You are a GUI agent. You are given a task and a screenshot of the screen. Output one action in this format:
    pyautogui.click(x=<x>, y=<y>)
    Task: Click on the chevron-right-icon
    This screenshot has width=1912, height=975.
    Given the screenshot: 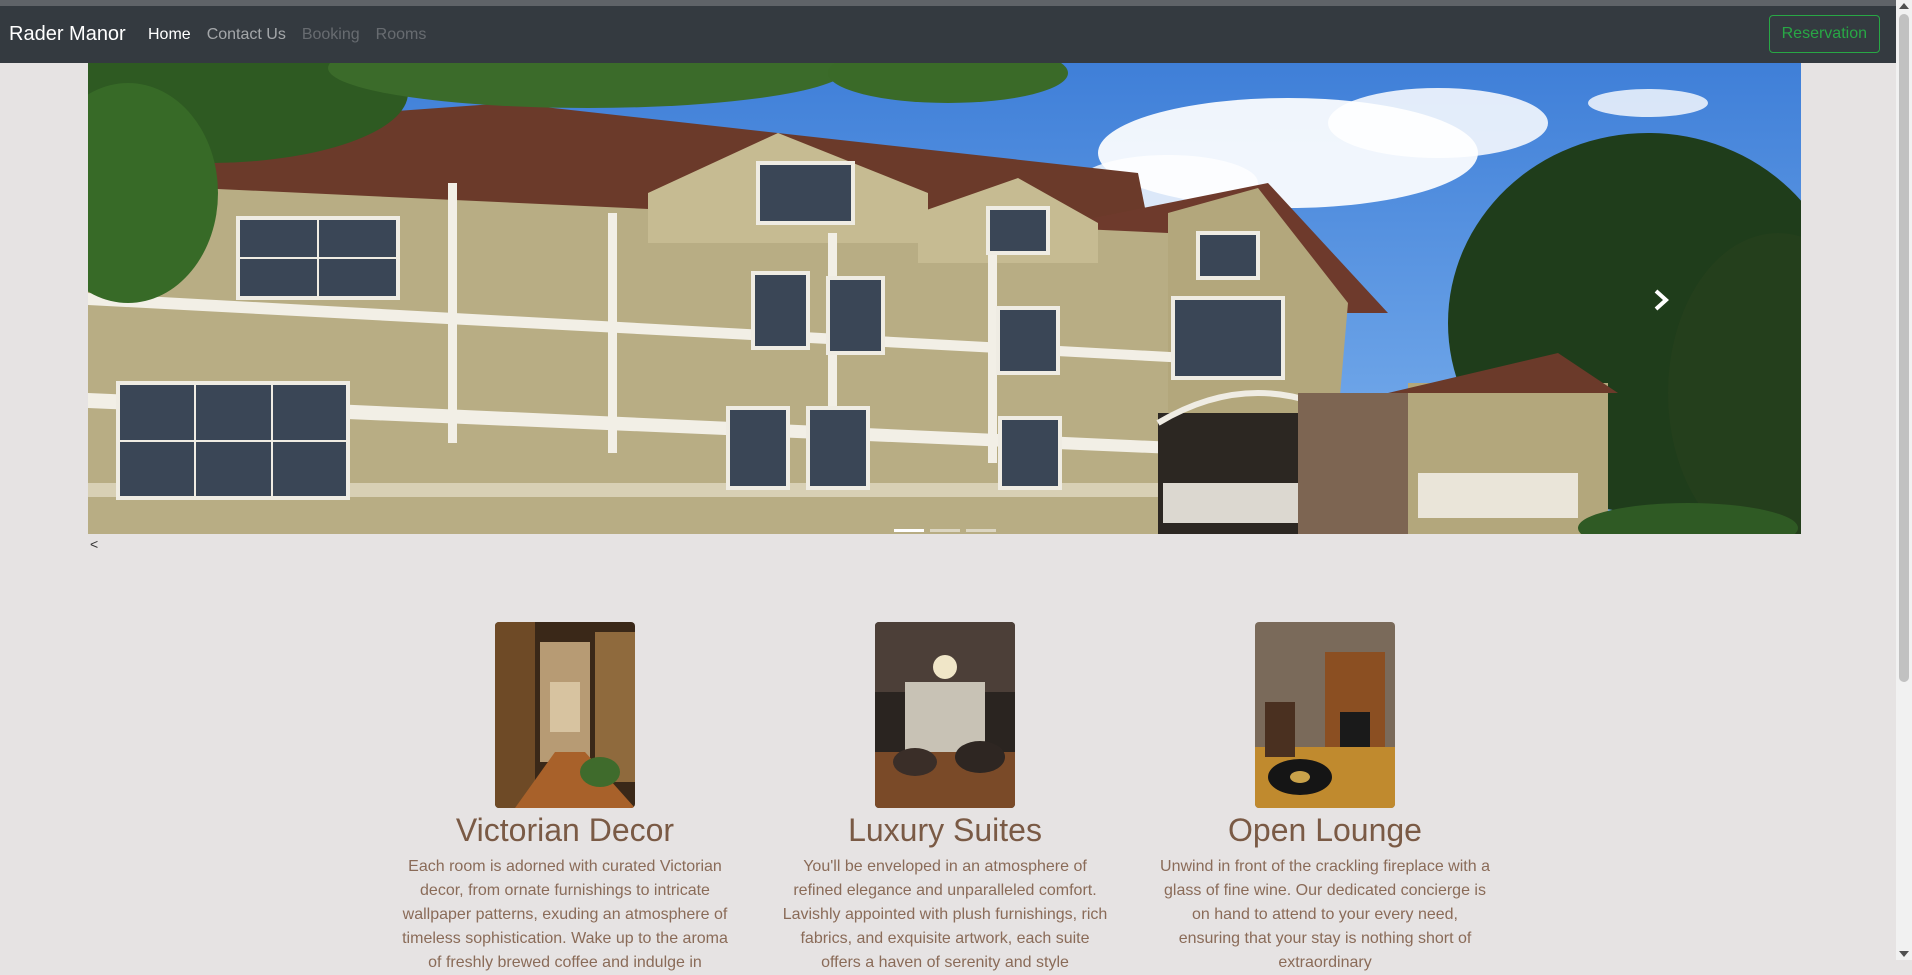 What is the action you would take?
    pyautogui.click(x=1661, y=300)
    